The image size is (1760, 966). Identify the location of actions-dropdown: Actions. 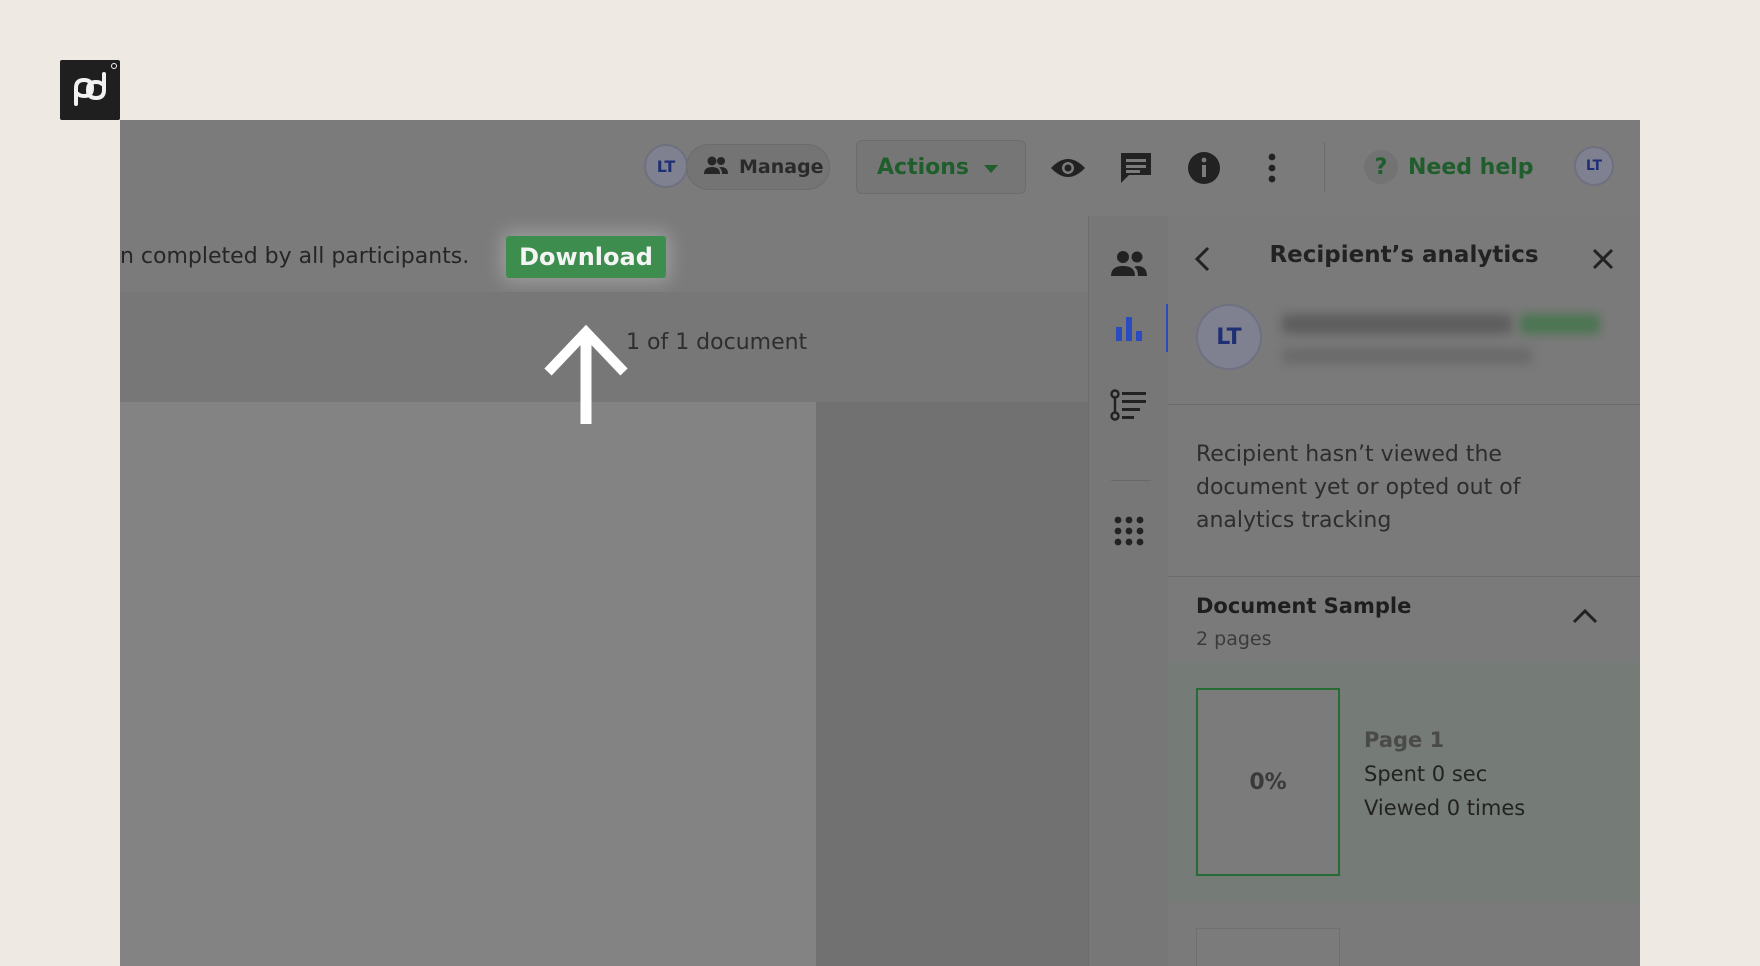
(941, 167).